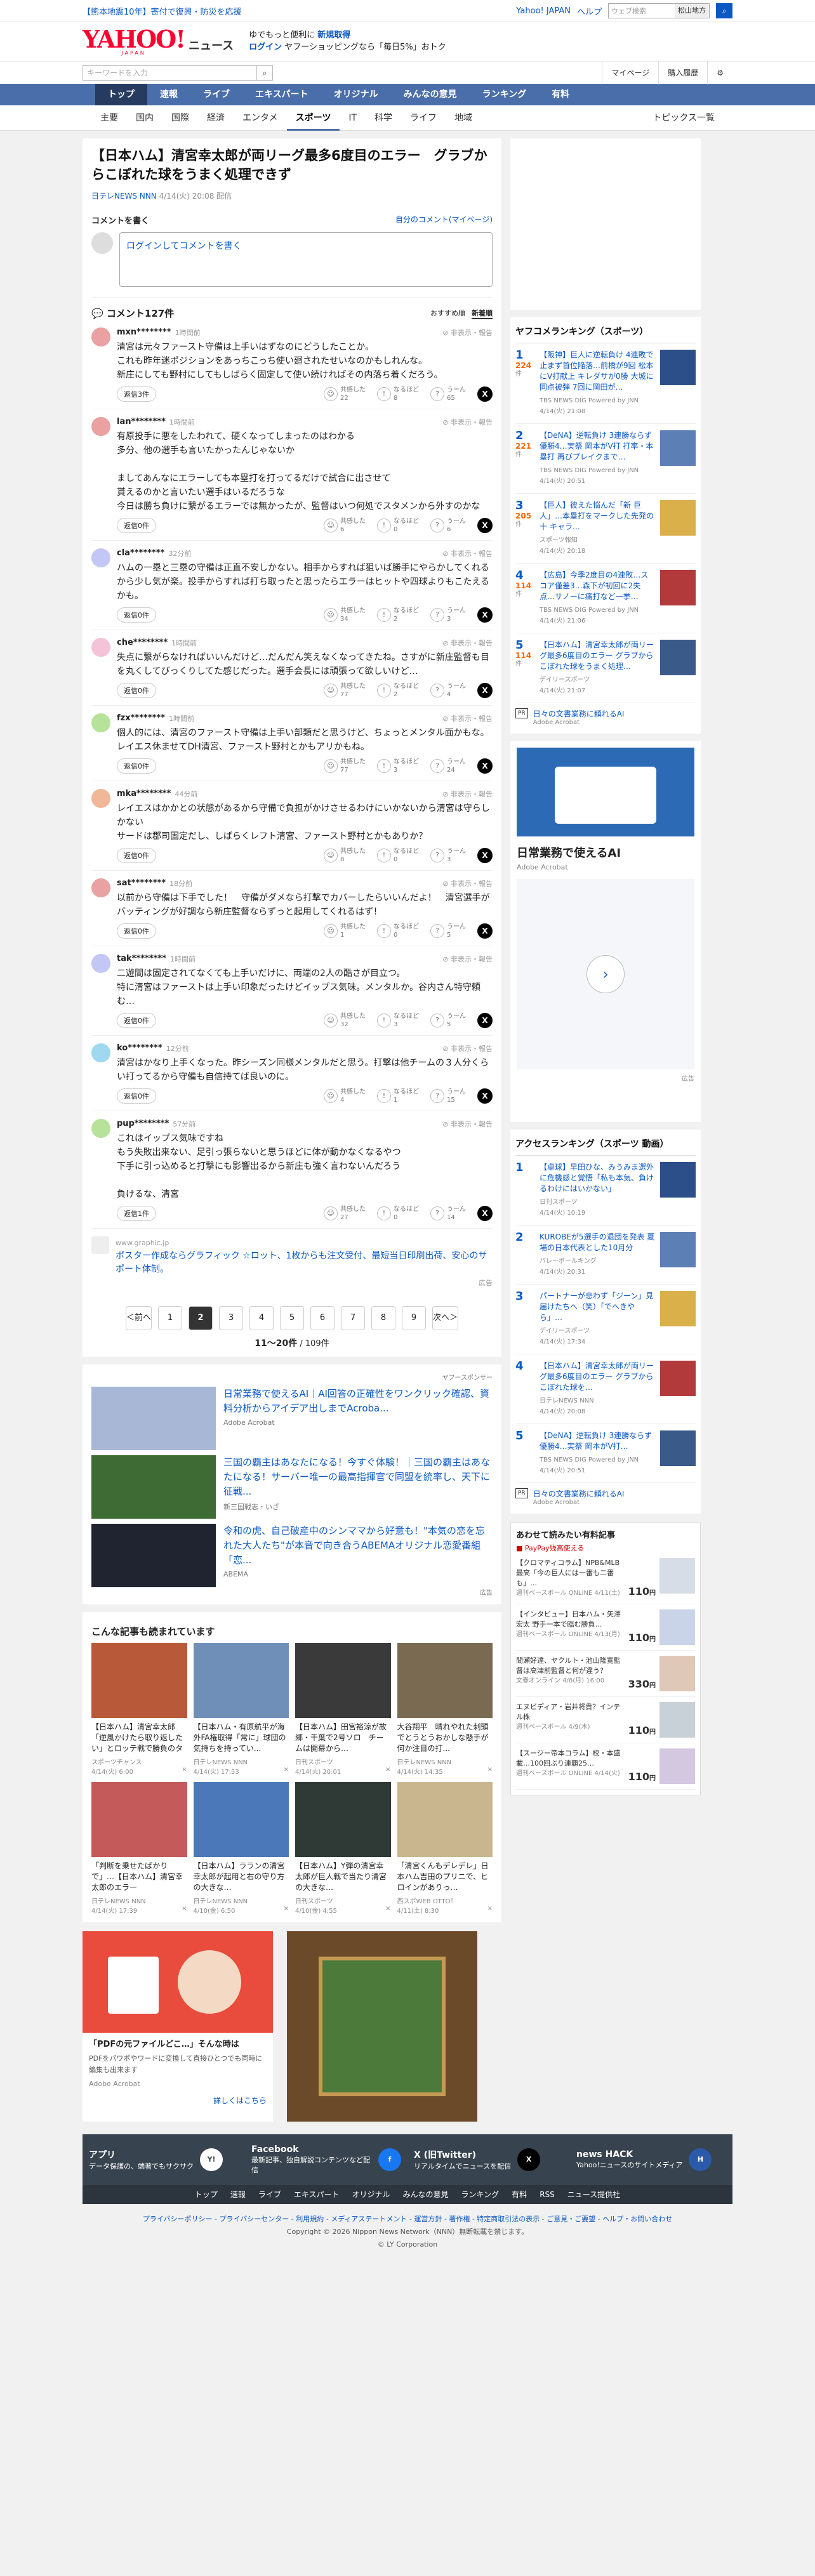  Describe the element at coordinates (383, 1318) in the screenshot. I see `page-button: 8` at that location.